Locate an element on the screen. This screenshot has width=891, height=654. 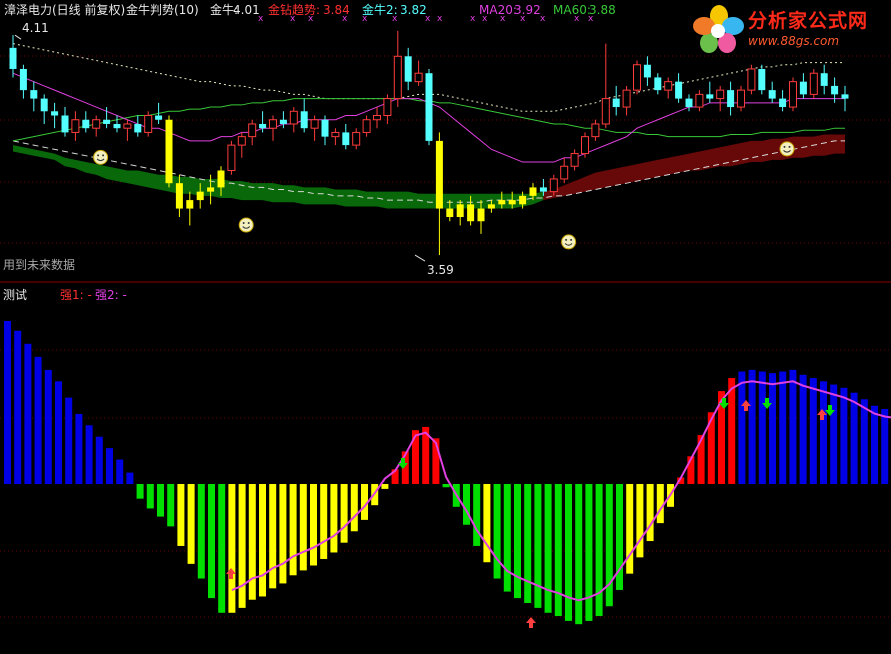
watermark-url: www.88gs.com is located at coordinates (794, 41).